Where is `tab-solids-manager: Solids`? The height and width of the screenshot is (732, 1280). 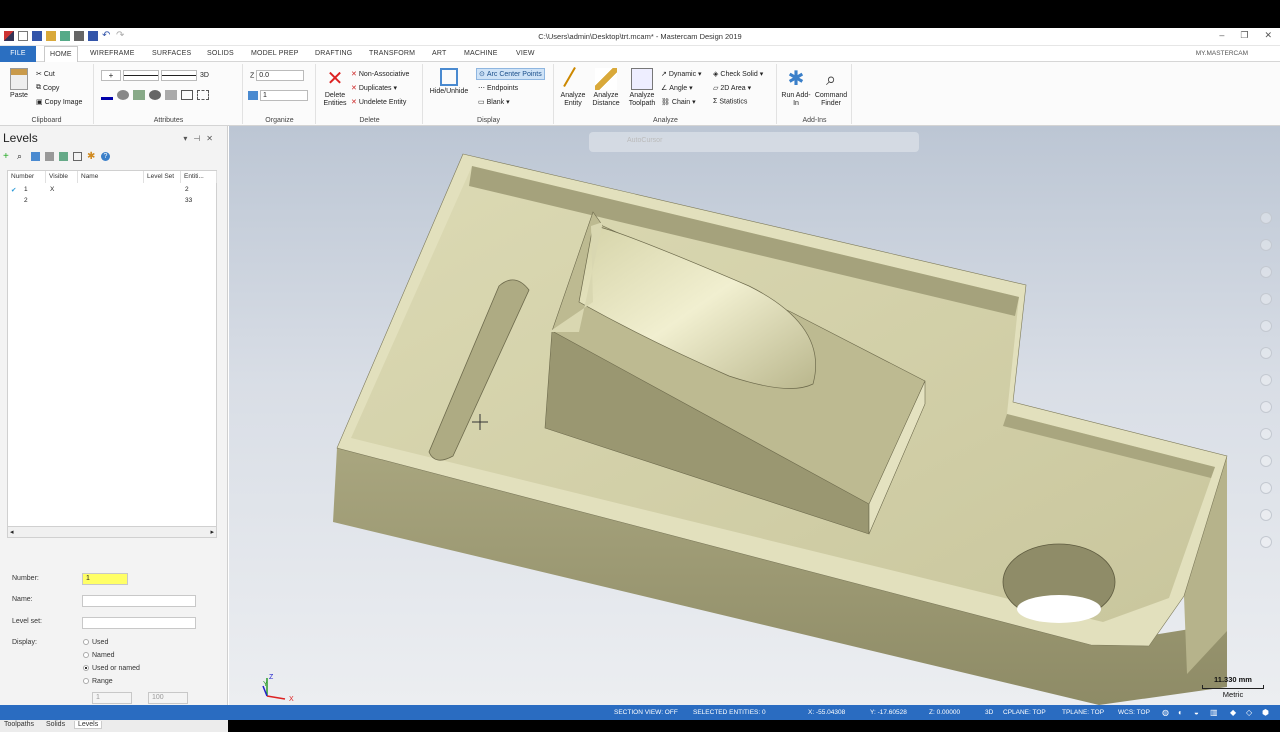 tab-solids-manager: Solids is located at coordinates (55, 724).